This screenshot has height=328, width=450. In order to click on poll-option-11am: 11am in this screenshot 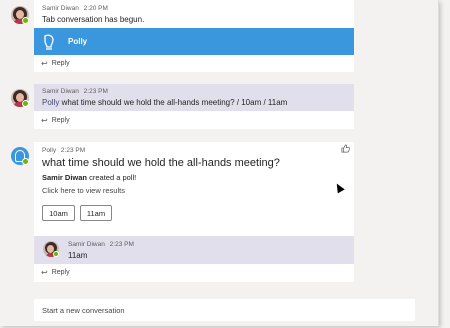, I will do `click(96, 213)`.